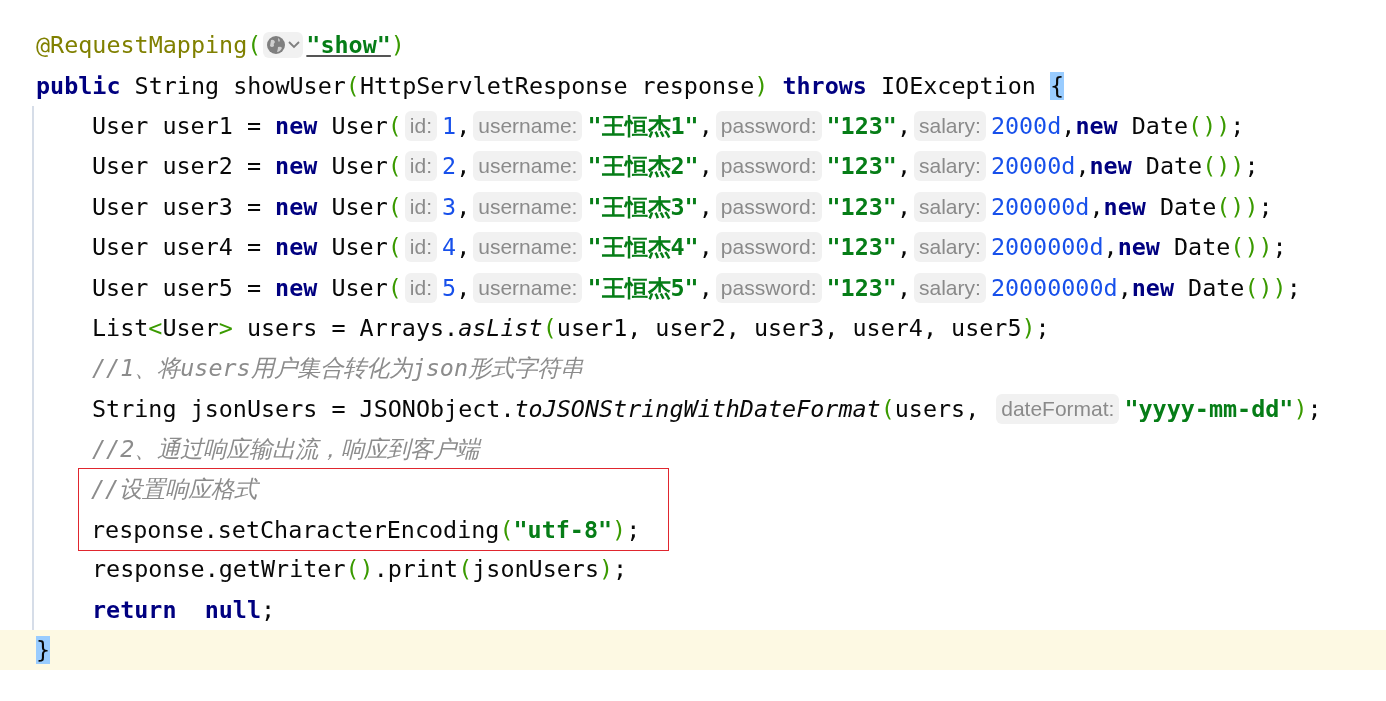  Describe the element at coordinates (247, 206) in the screenshot. I see `code-text: User user3 = new User(` at that location.